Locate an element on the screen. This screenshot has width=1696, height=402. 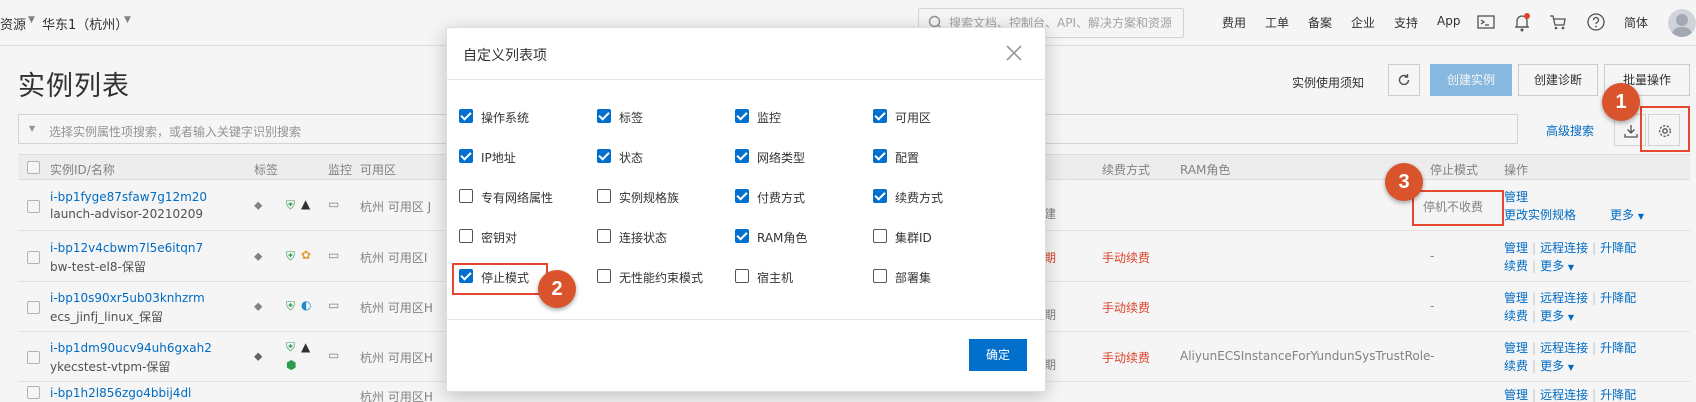
column-option-label: 标签 is located at coordinates (631, 118).